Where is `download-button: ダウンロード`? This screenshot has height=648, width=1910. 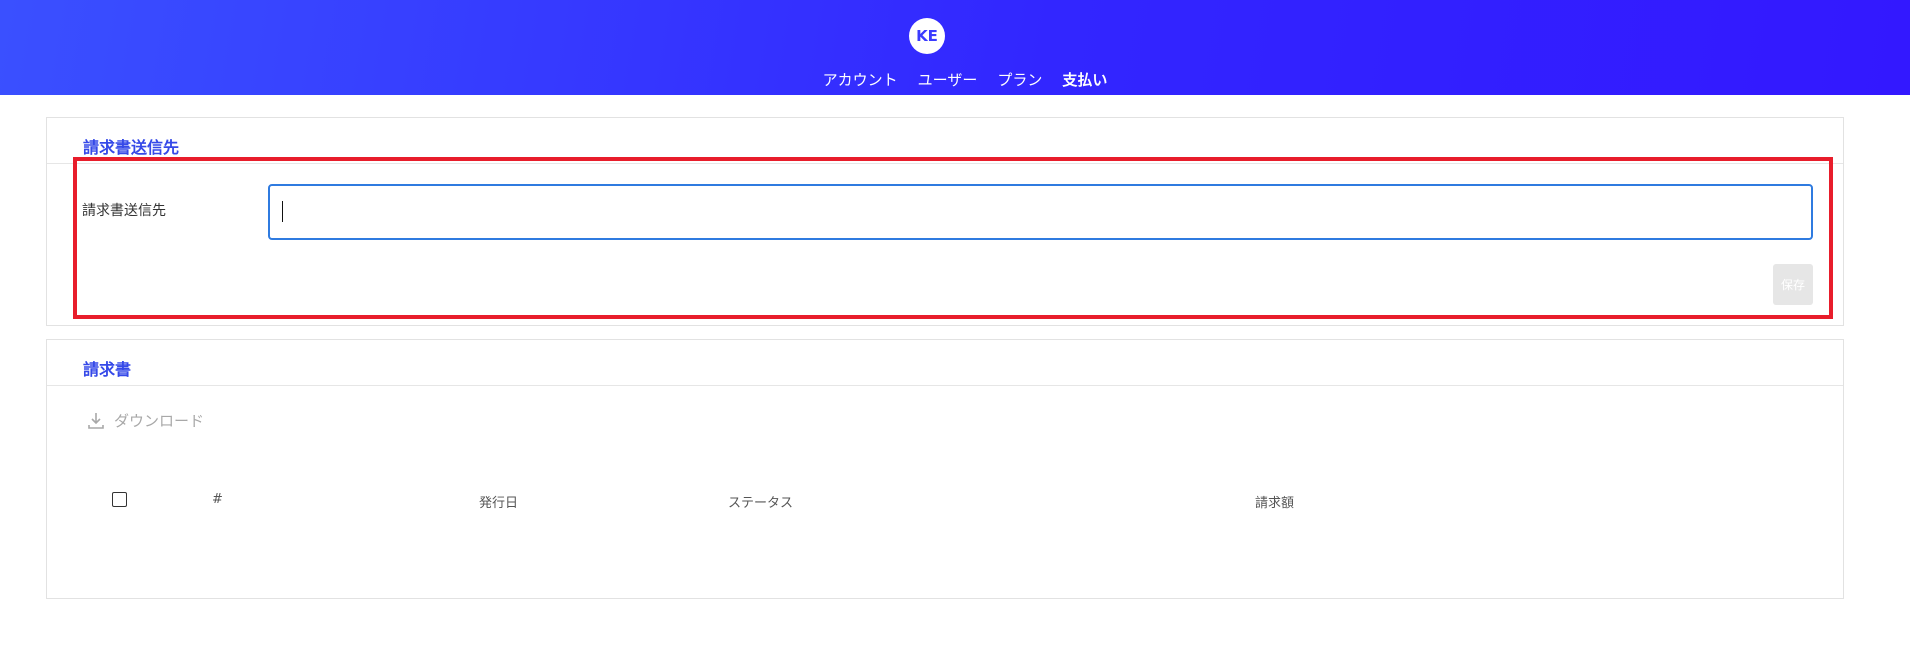 download-button: ダウンロード is located at coordinates (146, 420).